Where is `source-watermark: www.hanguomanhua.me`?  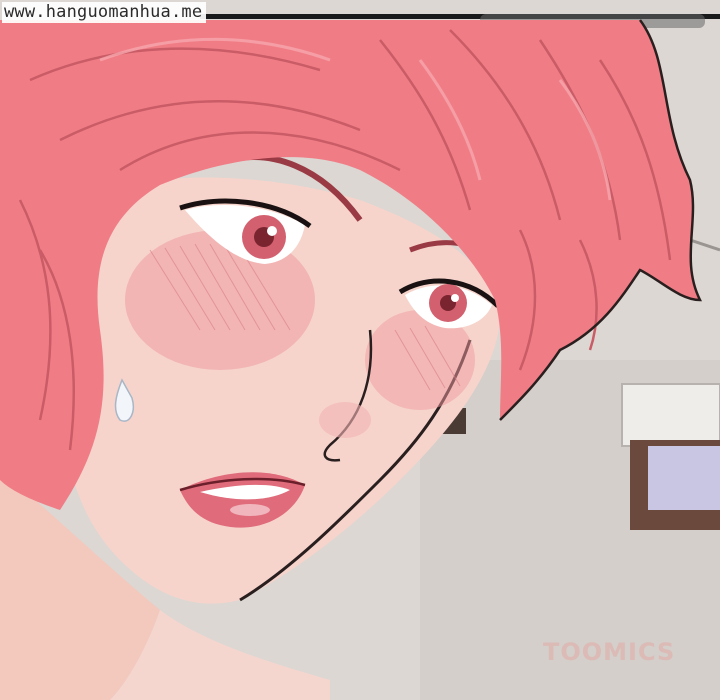 source-watermark: www.hanguomanhua.me is located at coordinates (104, 12).